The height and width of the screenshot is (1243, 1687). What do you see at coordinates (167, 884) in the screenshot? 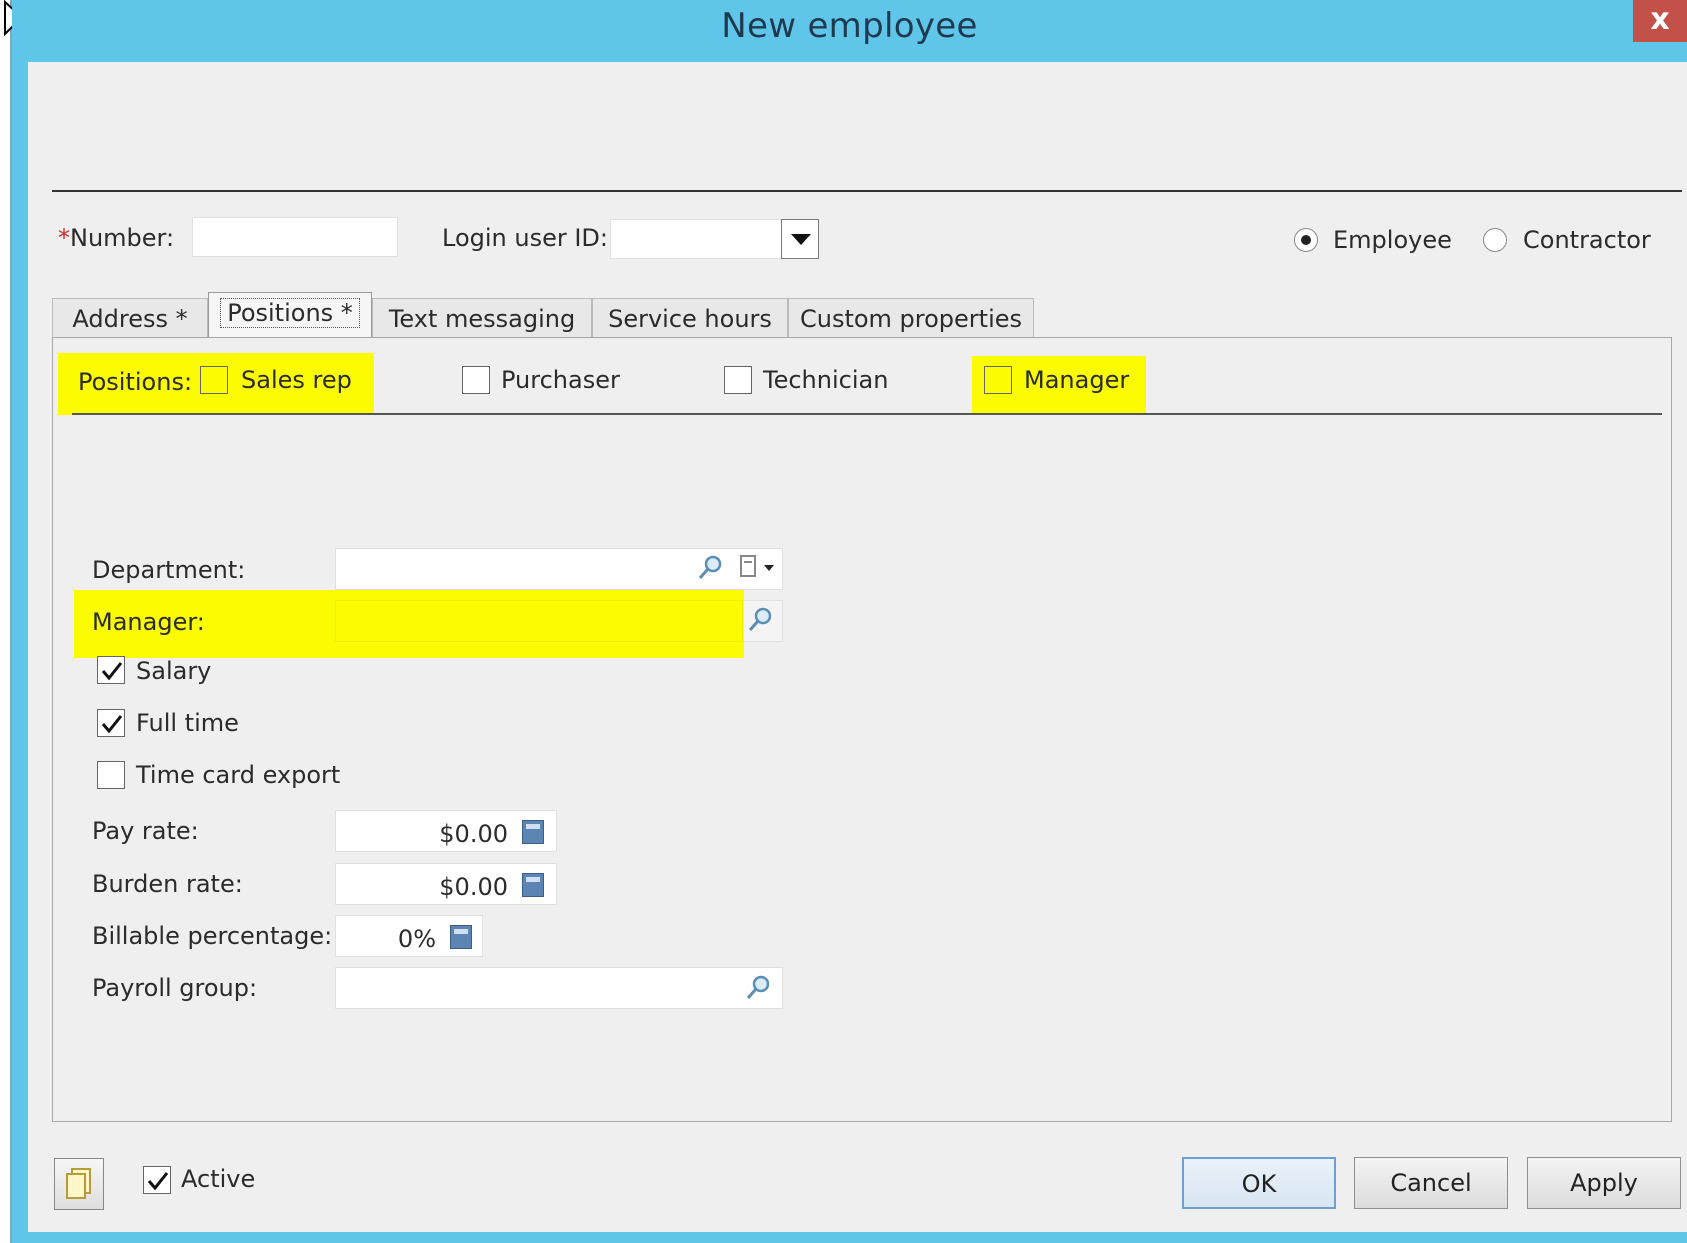
I see `burden-rate-label: Burden rate:` at bounding box center [167, 884].